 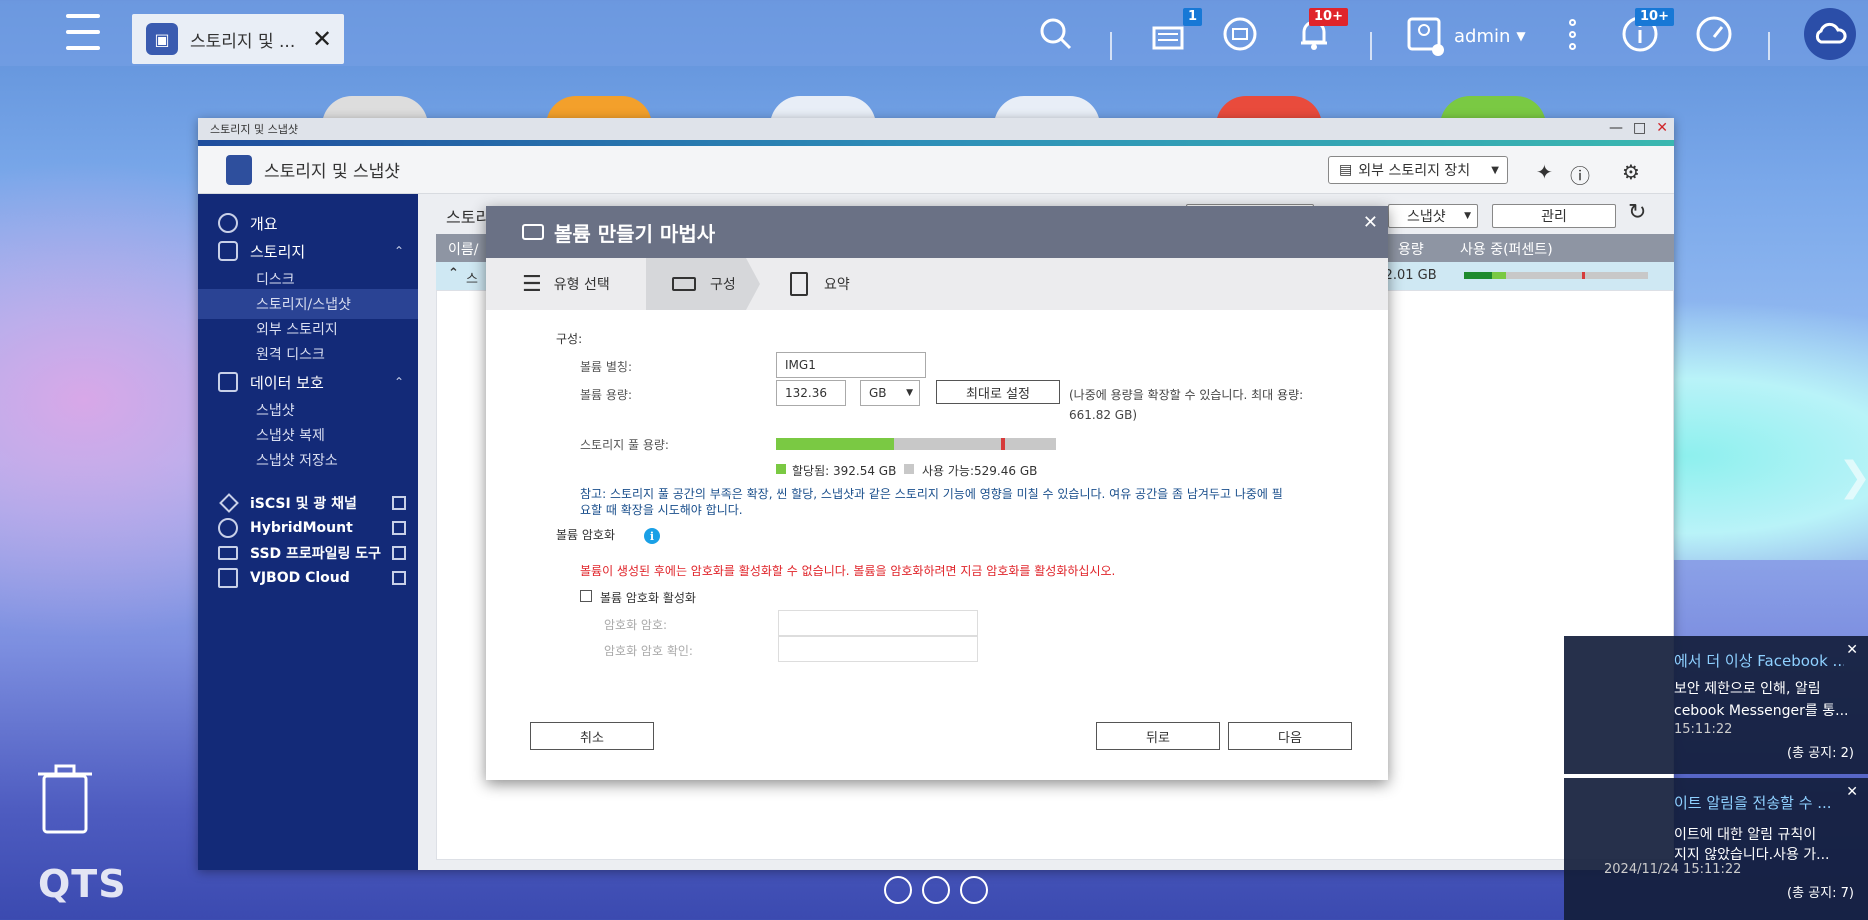 What do you see at coordinates (606, 367) in the screenshot?
I see `alias-label: 볼륨 별칭:` at bounding box center [606, 367].